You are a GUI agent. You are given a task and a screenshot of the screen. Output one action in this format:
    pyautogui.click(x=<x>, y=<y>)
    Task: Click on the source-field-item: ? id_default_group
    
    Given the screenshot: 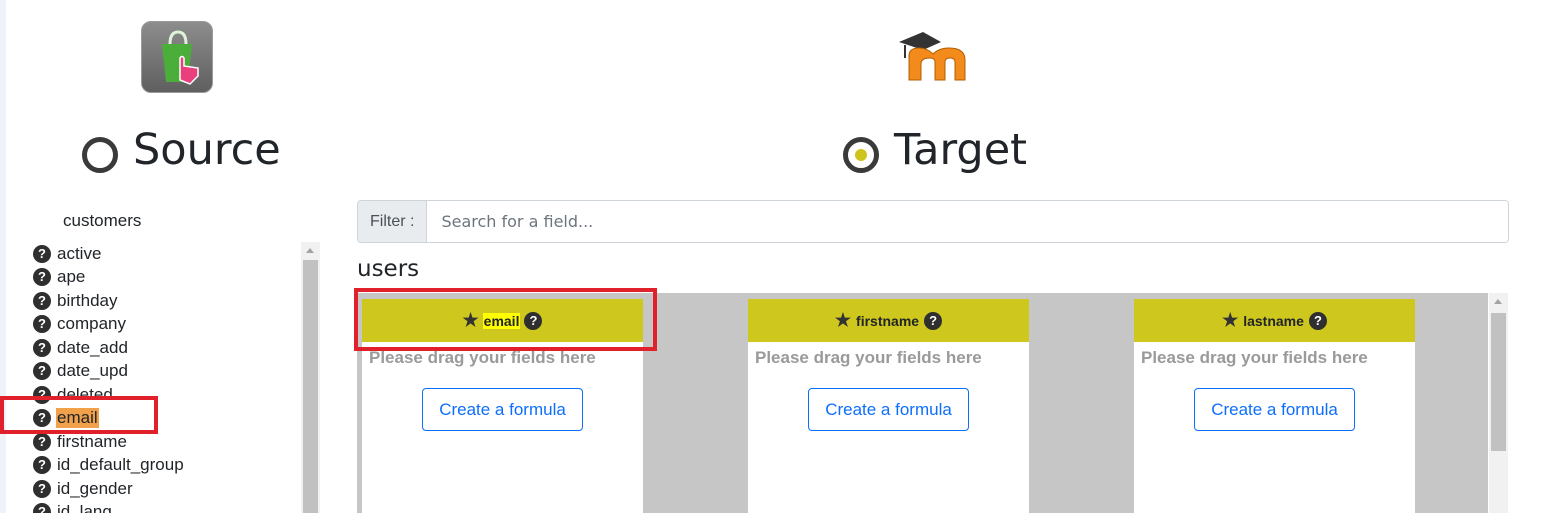 What is the action you would take?
    pyautogui.click(x=165, y=466)
    